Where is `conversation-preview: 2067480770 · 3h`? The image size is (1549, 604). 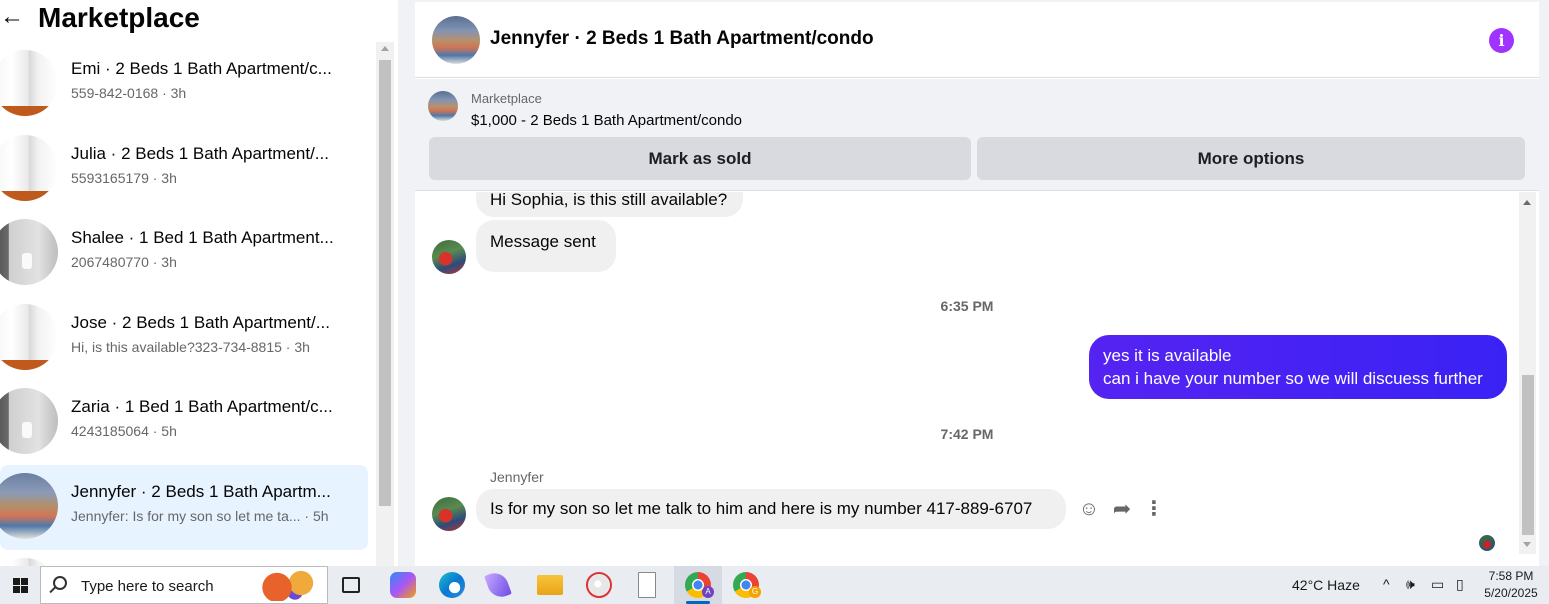
conversation-preview: 2067480770 · 3h is located at coordinates (124, 262).